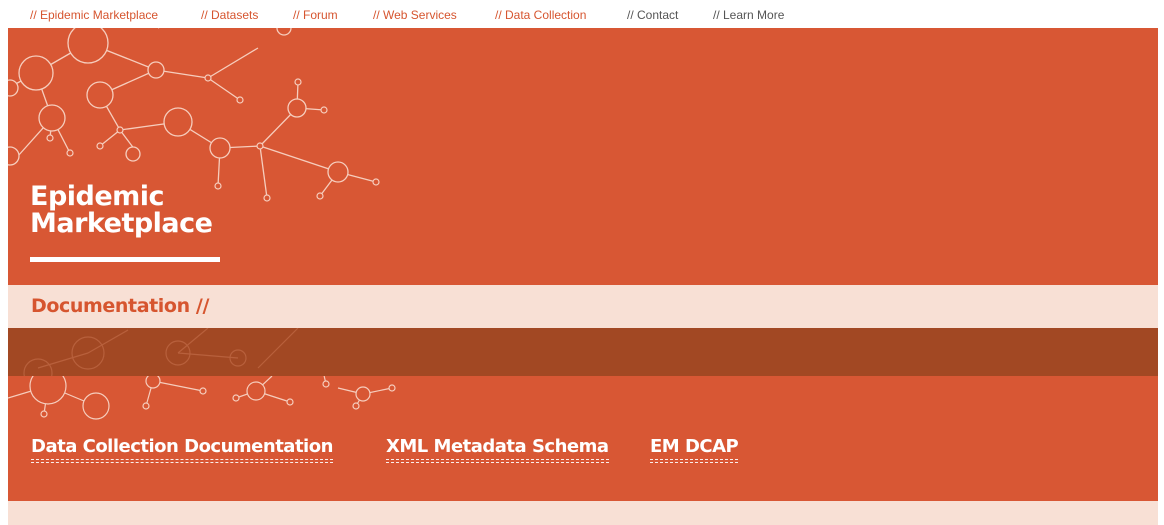  I want to click on link-label: Data Collection Documentation, so click(182, 446).